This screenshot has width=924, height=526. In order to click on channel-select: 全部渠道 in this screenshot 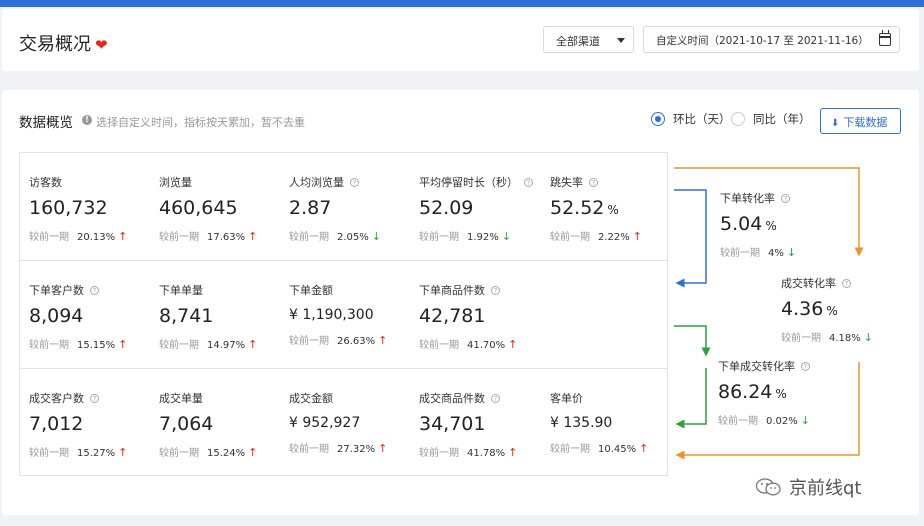, I will do `click(588, 39)`.